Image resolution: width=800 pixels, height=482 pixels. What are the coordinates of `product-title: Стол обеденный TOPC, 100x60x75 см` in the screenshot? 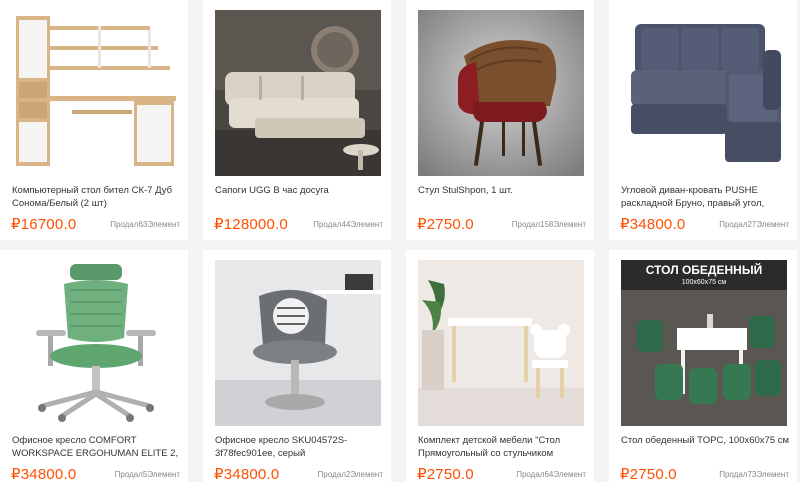 It's located at (707, 447).